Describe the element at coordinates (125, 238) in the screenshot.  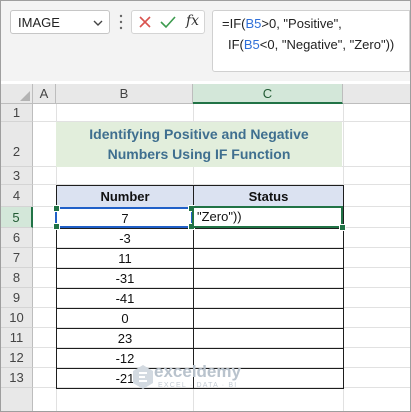
I see `number-cell: -3` at that location.